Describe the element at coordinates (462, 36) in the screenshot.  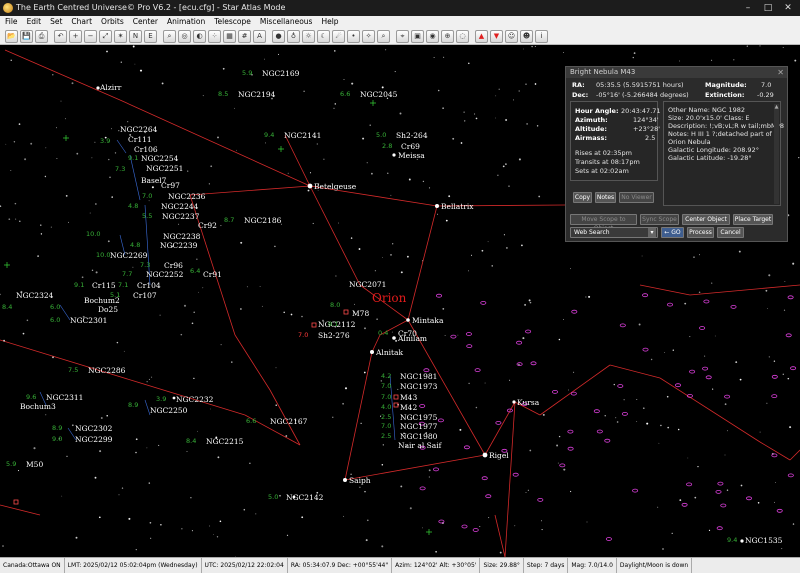
I see `eyepiece-icon: ◌` at that location.